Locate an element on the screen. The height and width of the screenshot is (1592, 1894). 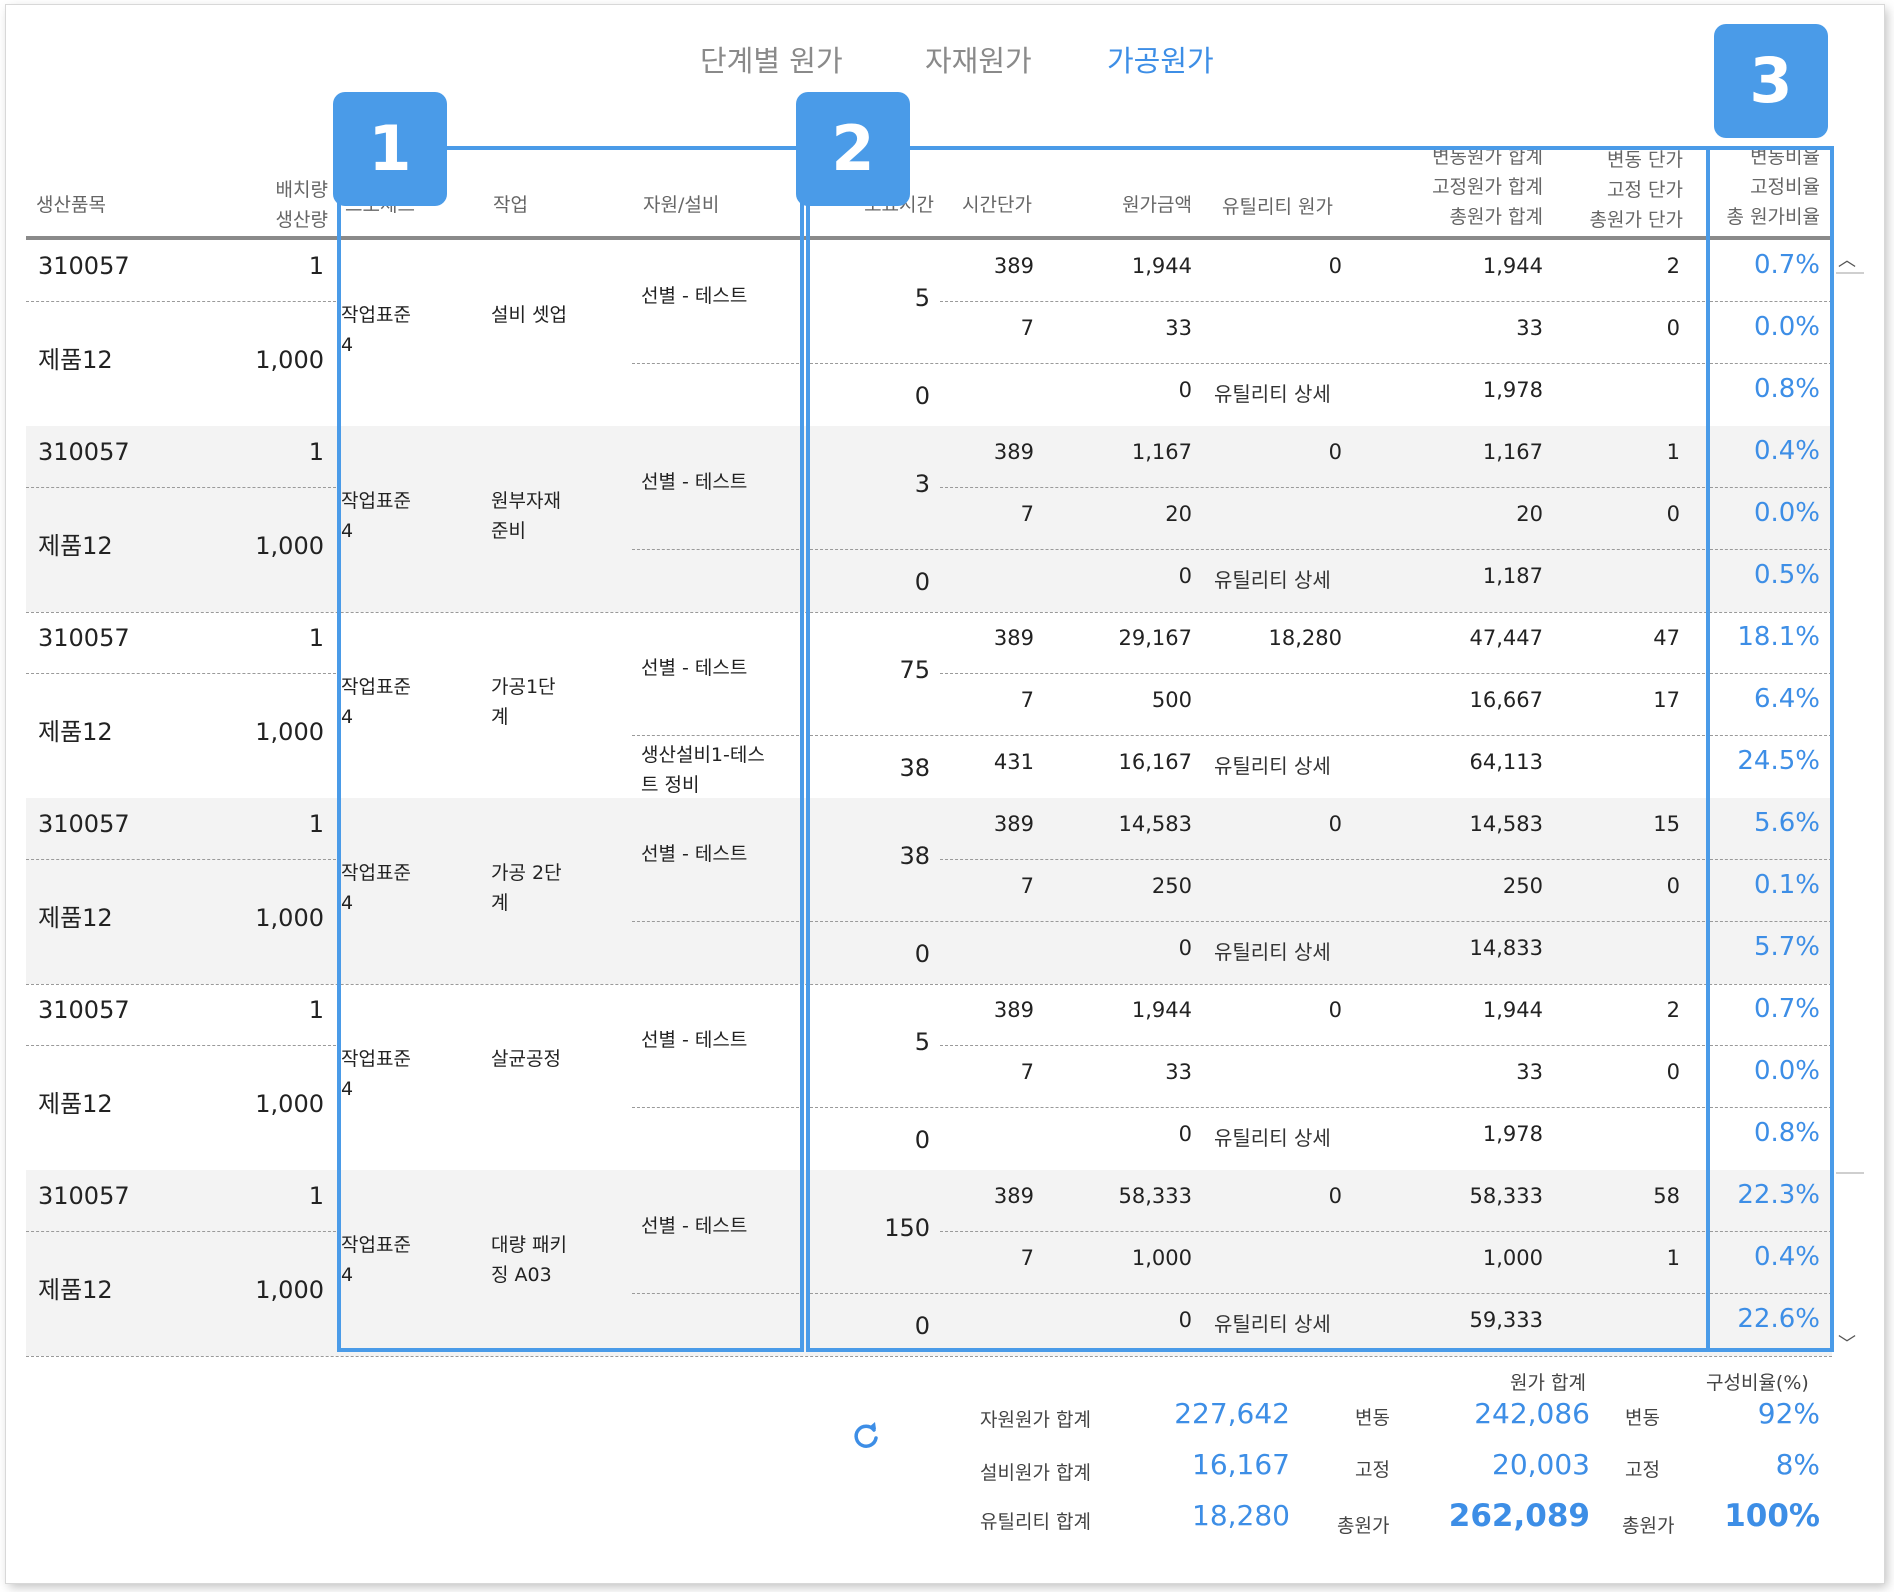
label-total: 총원가 is located at coordinates (1363, 1526).